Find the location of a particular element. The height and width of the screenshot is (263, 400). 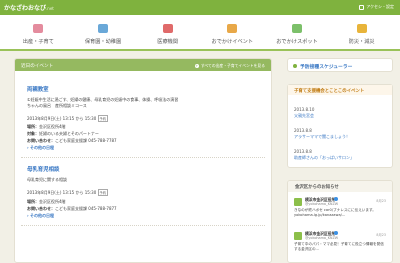

event-item: 両親教室 is located at coordinates (38, 89).